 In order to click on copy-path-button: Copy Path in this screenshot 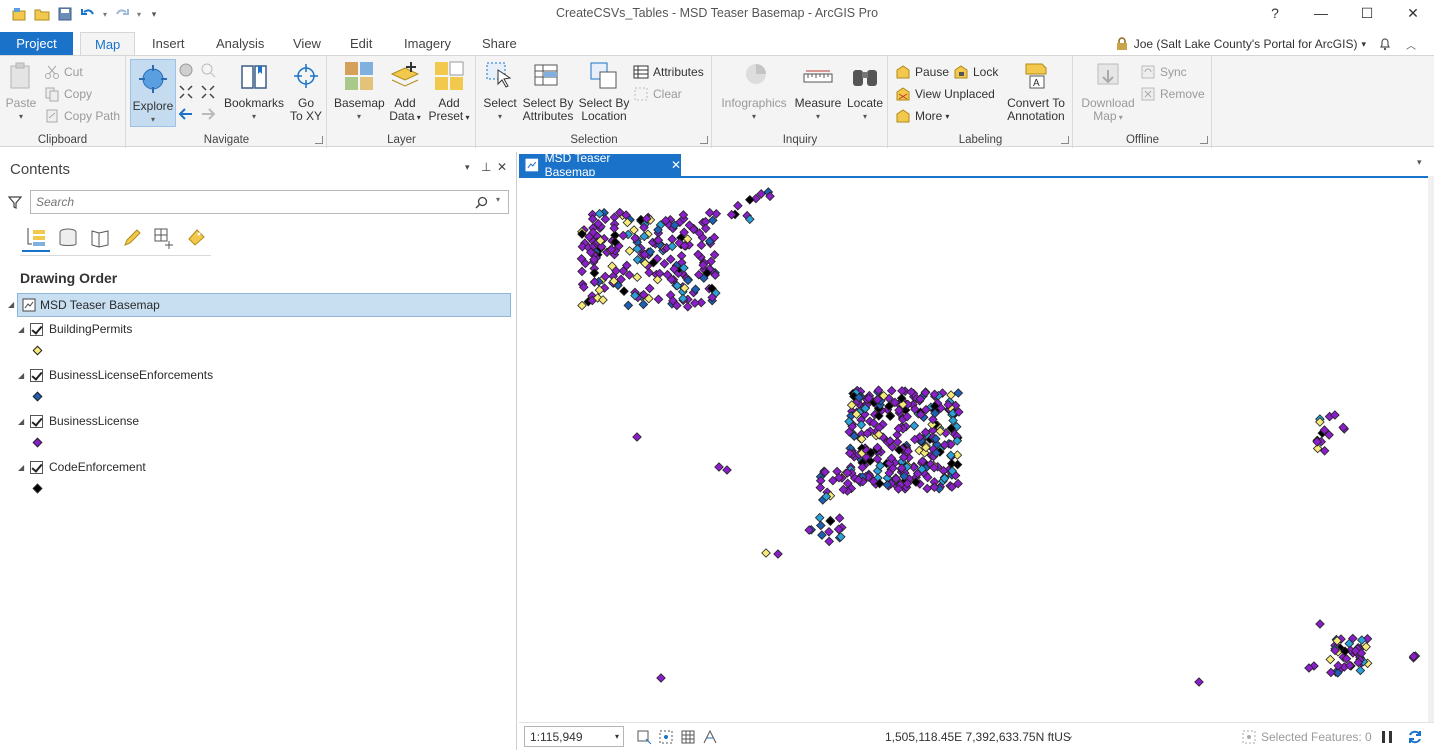, I will do `click(82, 116)`.